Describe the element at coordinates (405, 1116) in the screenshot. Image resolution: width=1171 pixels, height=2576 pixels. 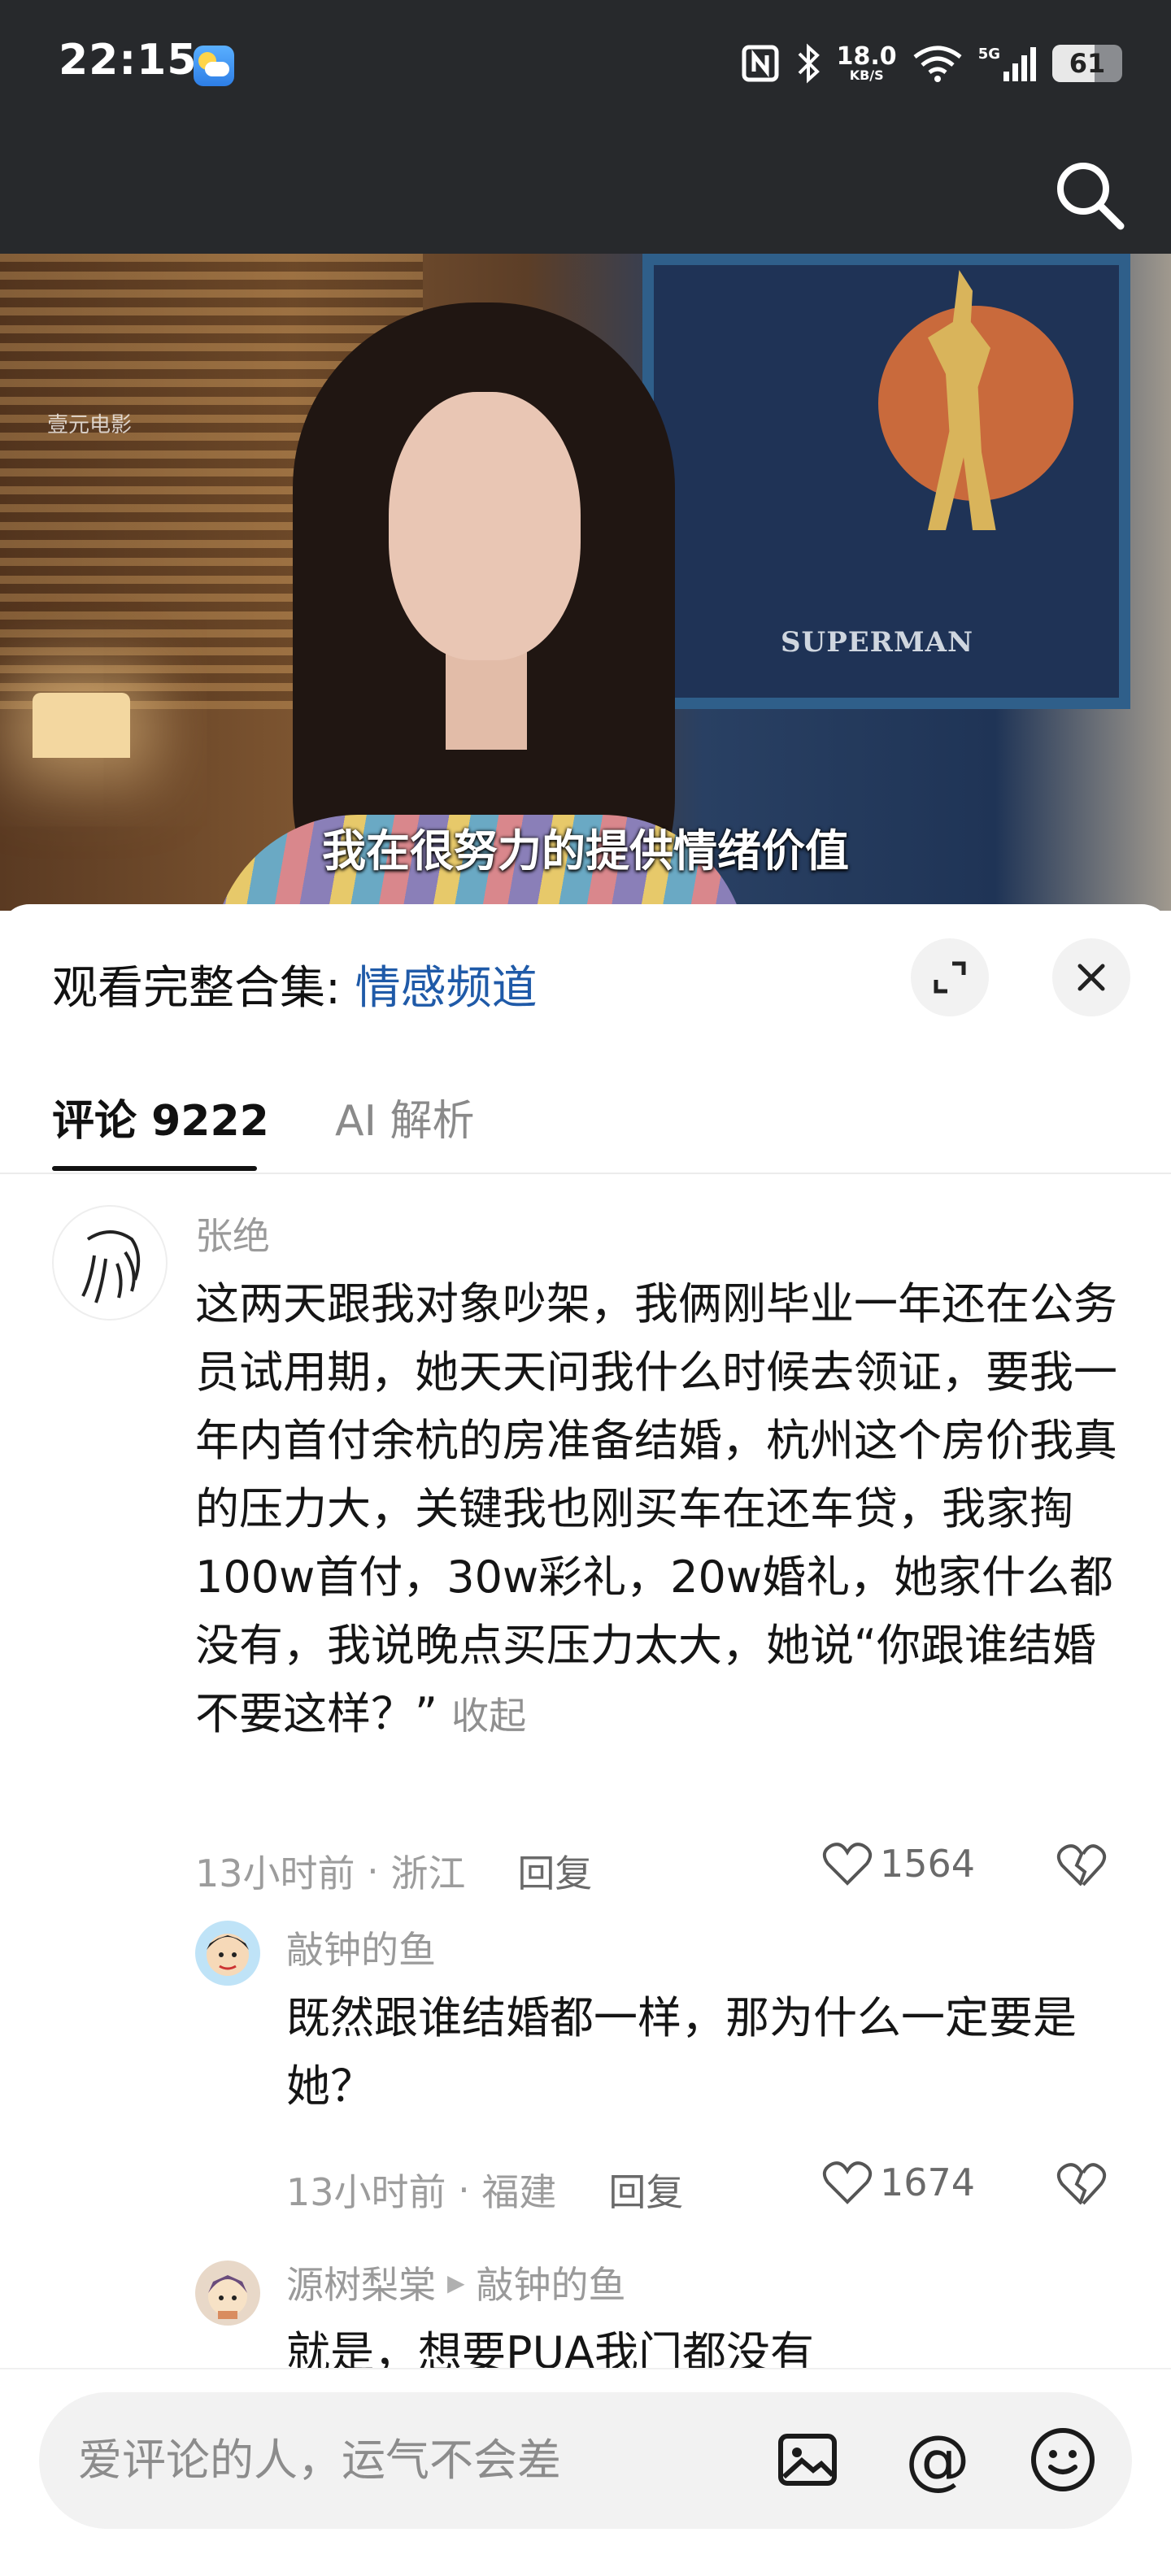
I see `tab-ai-analysis: AI 解析` at that location.